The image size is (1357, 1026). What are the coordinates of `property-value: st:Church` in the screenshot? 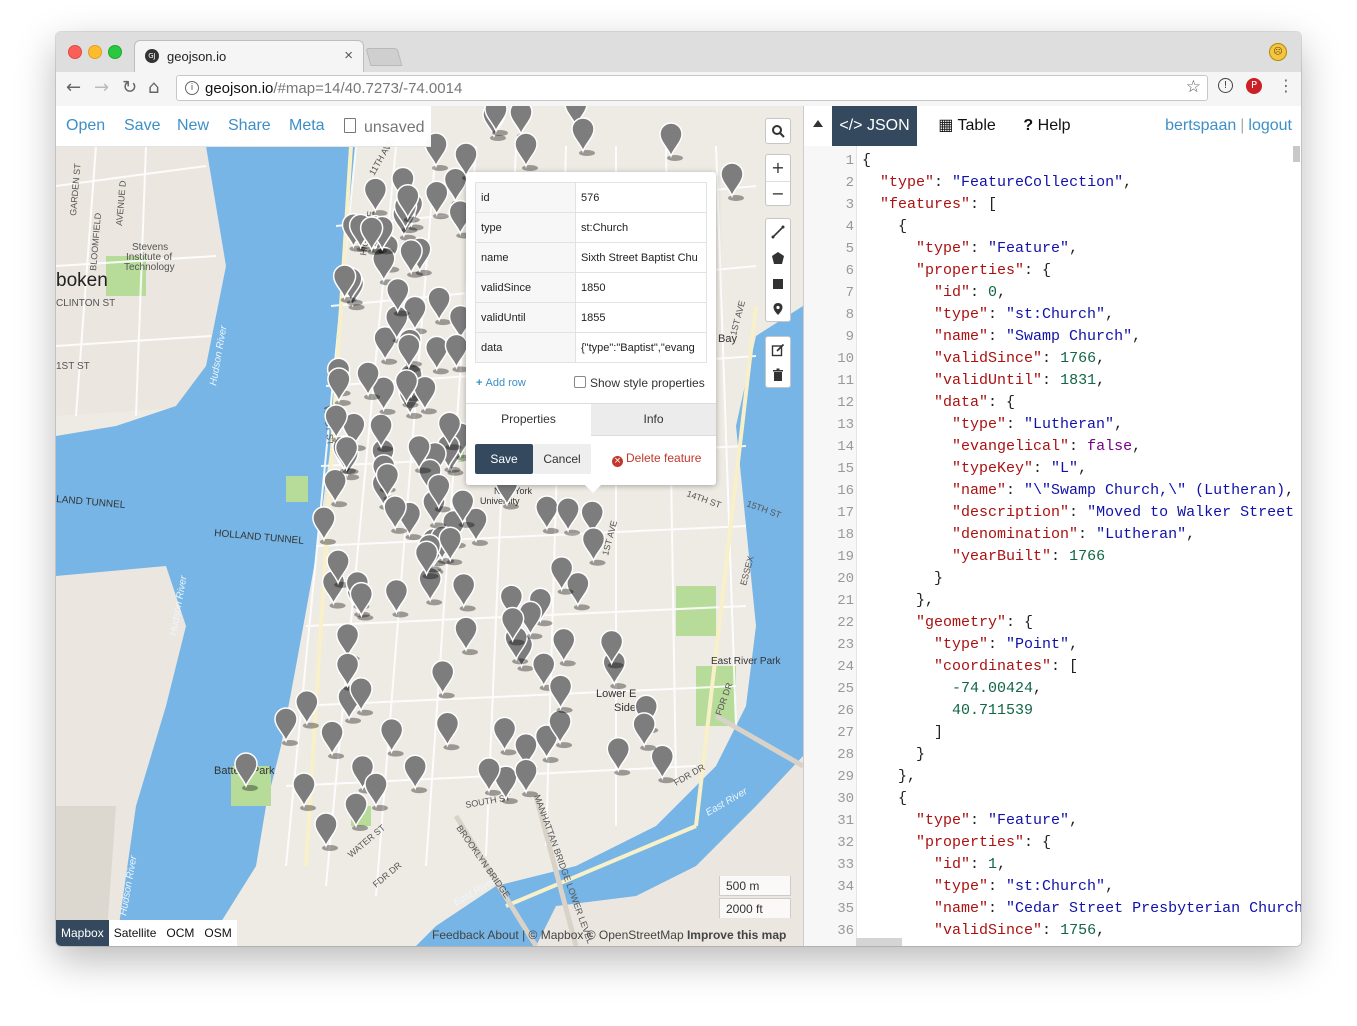 It's located at (641, 227).